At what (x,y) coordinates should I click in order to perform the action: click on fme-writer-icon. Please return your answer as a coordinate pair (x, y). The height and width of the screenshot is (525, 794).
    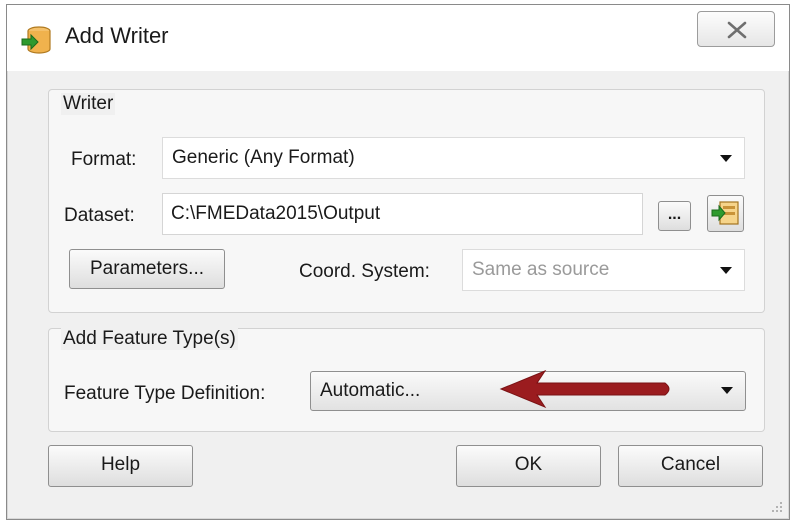
    Looking at the image, I should click on (36, 40).